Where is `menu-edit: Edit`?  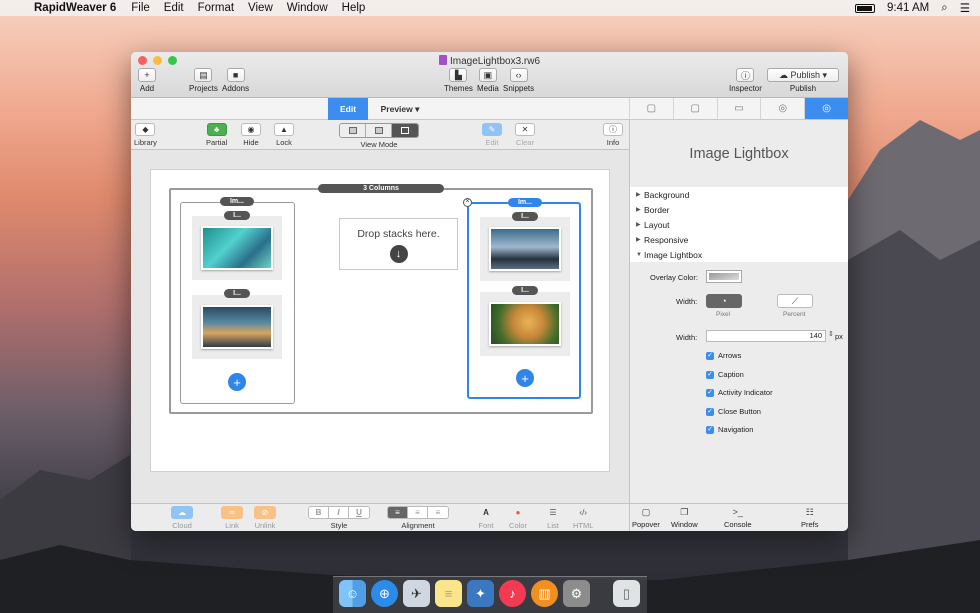 menu-edit: Edit is located at coordinates (174, 8).